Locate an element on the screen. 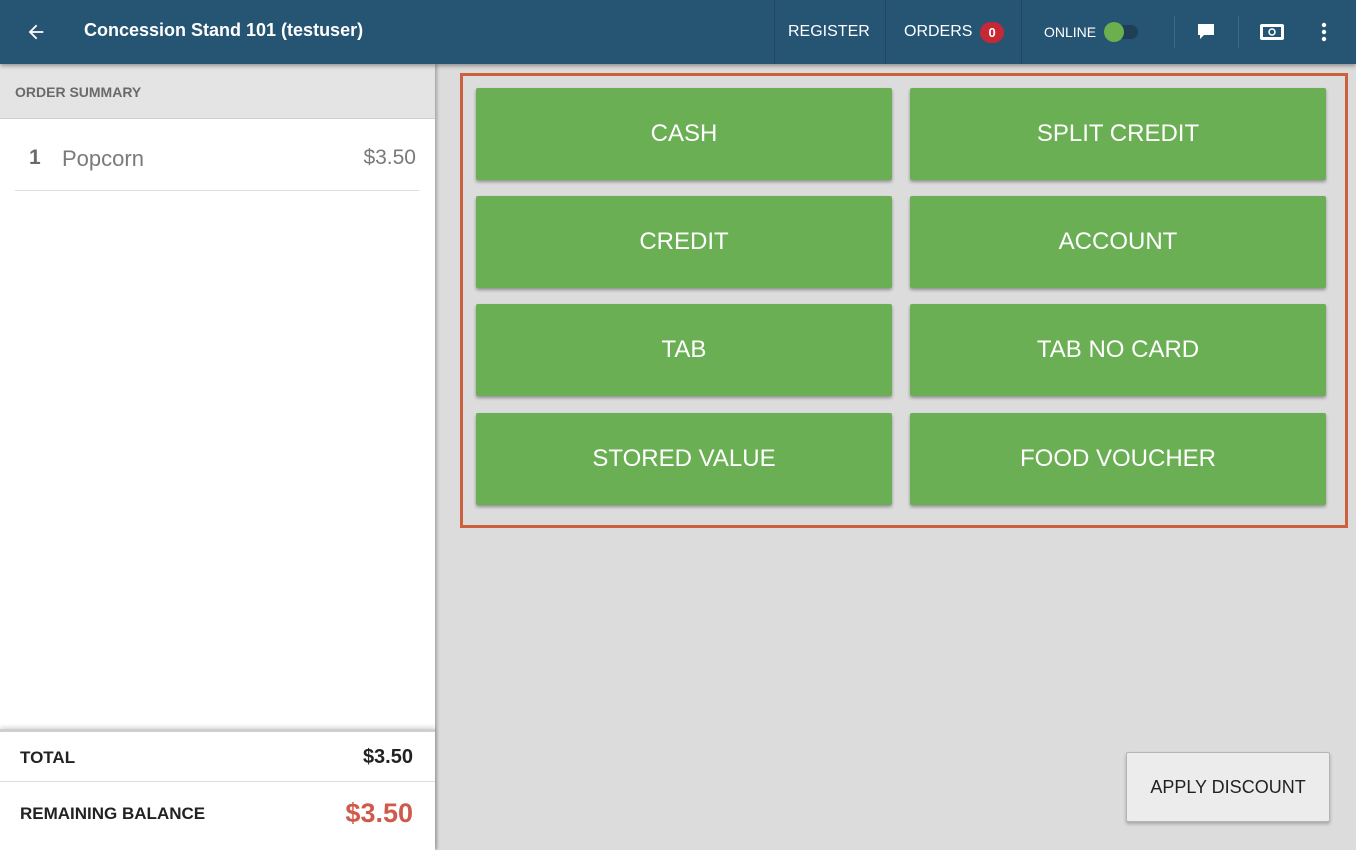 The height and width of the screenshot is (850, 1356). online-label: ONLINE is located at coordinates (1070, 32).